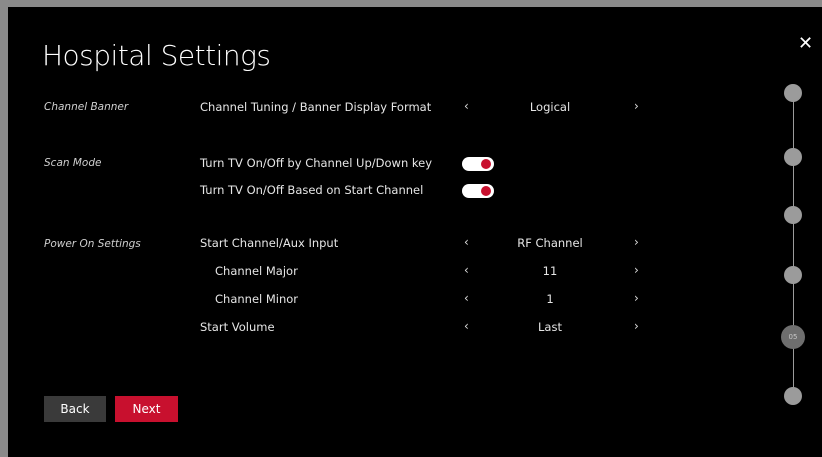 This screenshot has height=457, width=822. I want to click on banner-format-next-arrow: ›, so click(636, 106).